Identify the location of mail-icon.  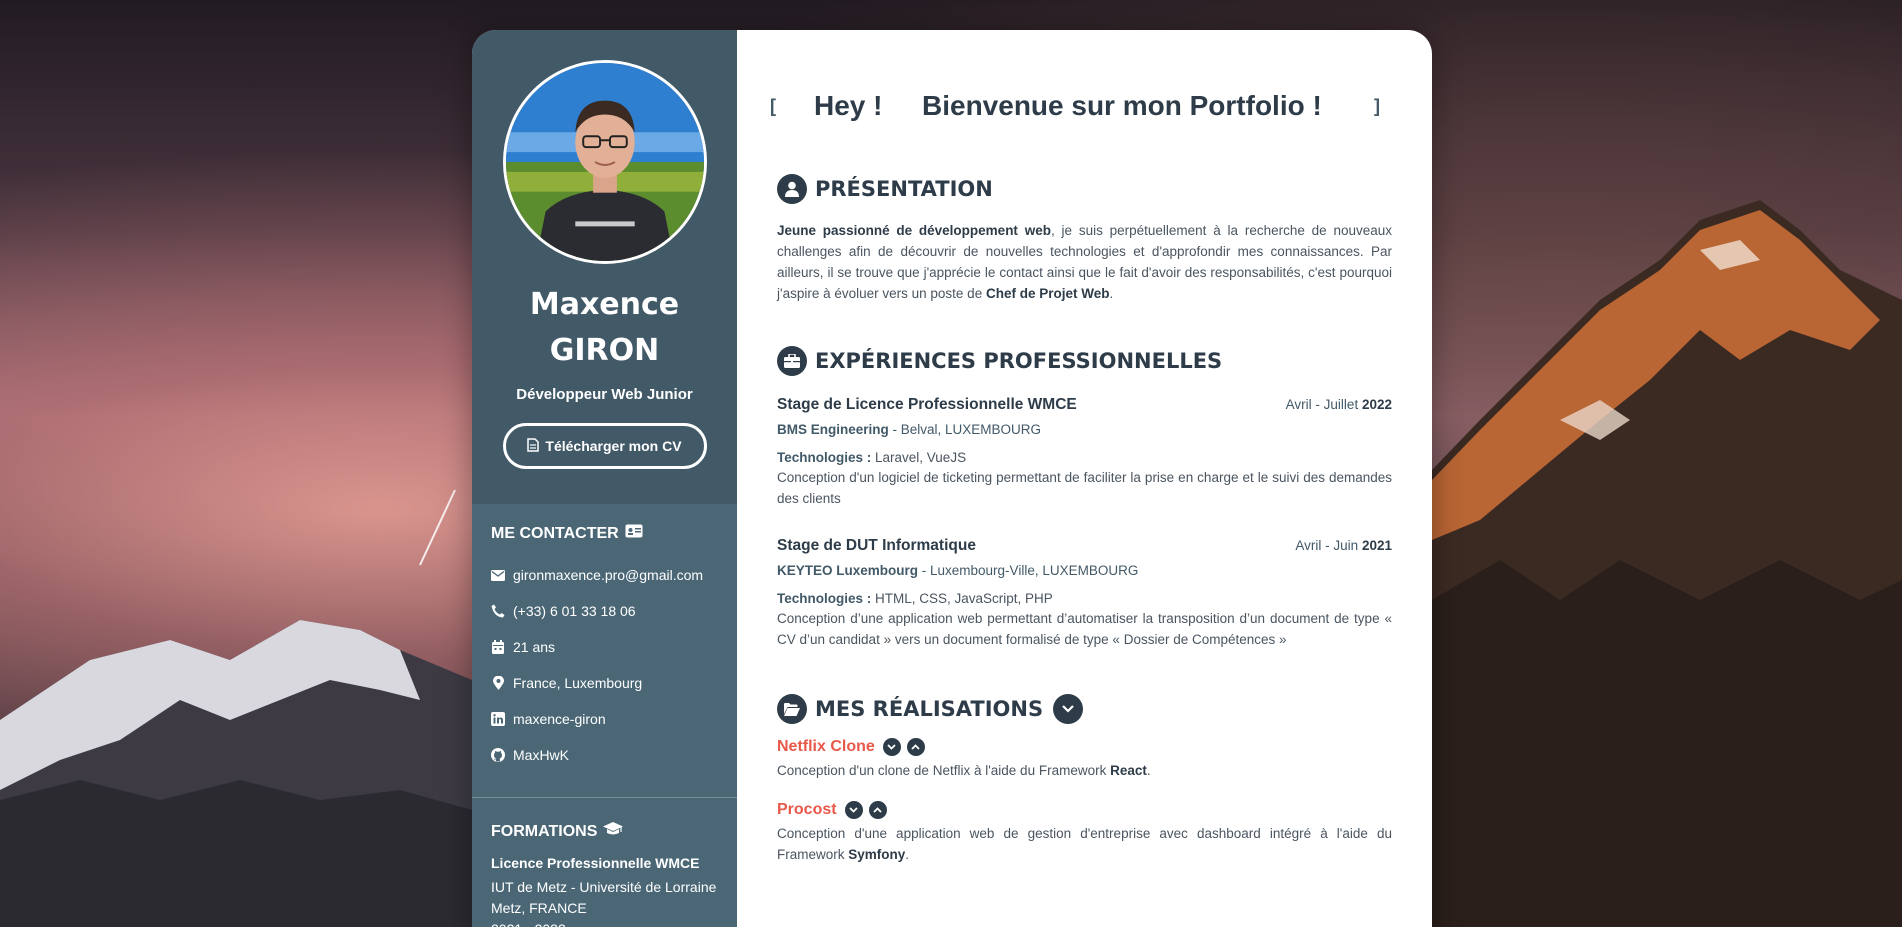
(498, 575).